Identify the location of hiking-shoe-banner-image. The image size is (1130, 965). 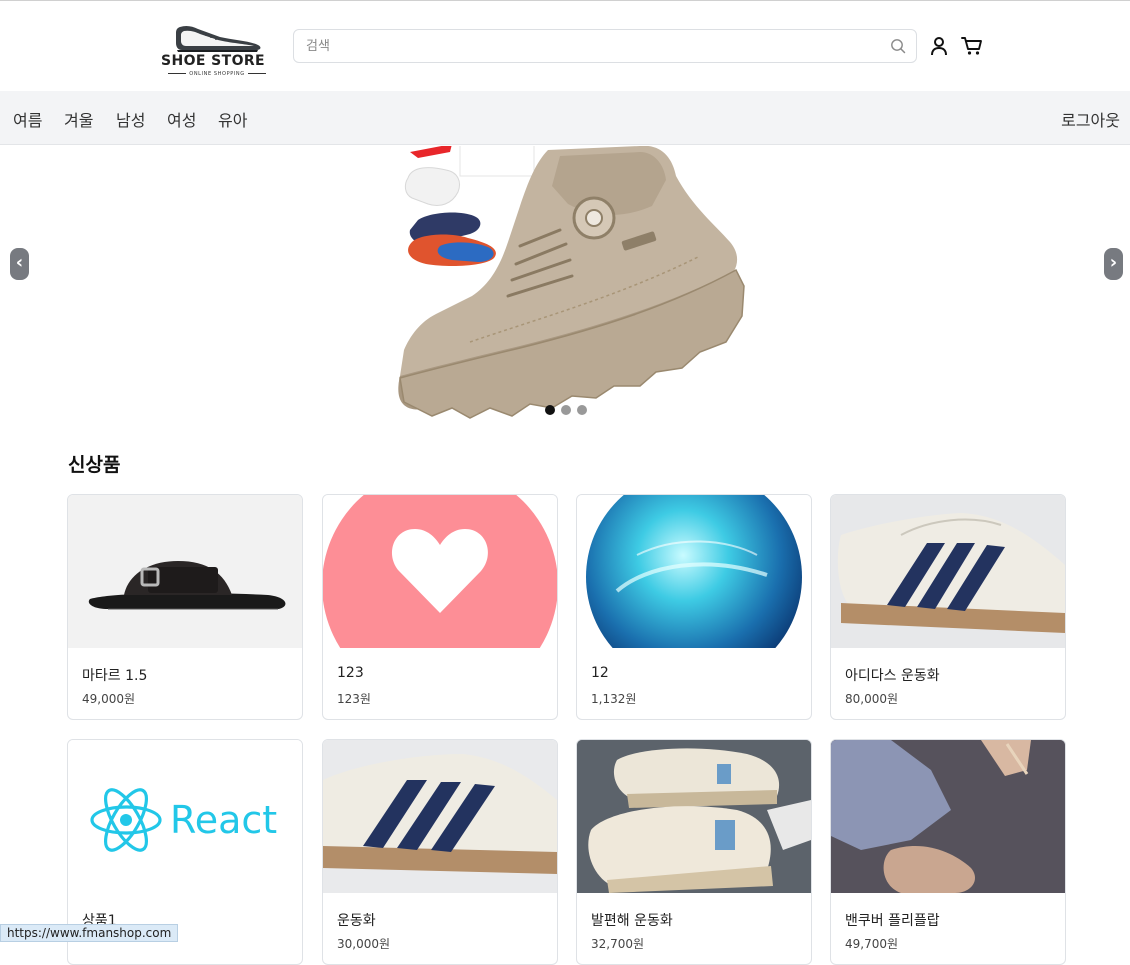
(571, 282).